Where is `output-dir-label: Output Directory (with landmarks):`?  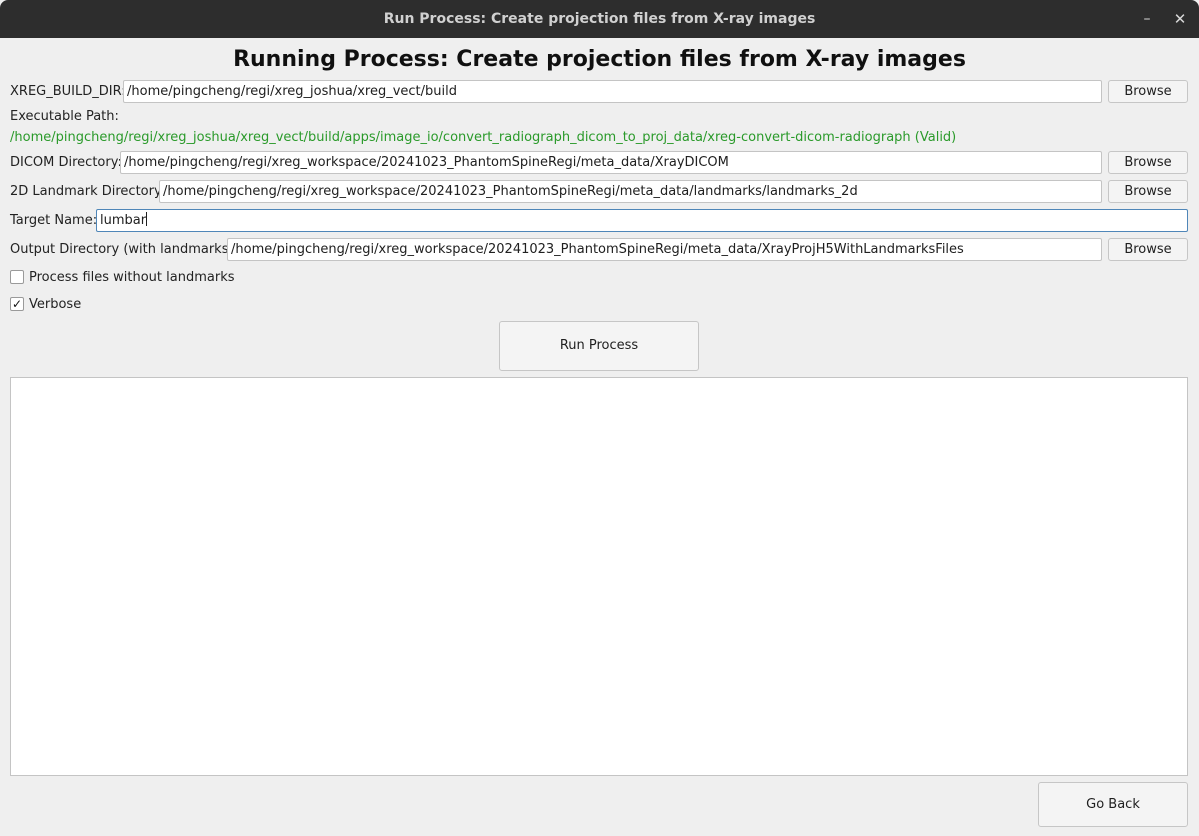
output-dir-label: Output Directory (with landmarks): is located at coordinates (124, 249).